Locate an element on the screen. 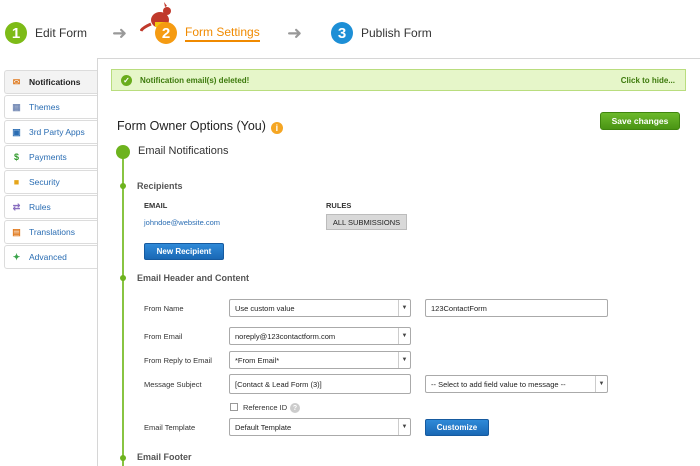 This screenshot has height=466, width=700. envelope-icon: ✉ is located at coordinates (16, 81).